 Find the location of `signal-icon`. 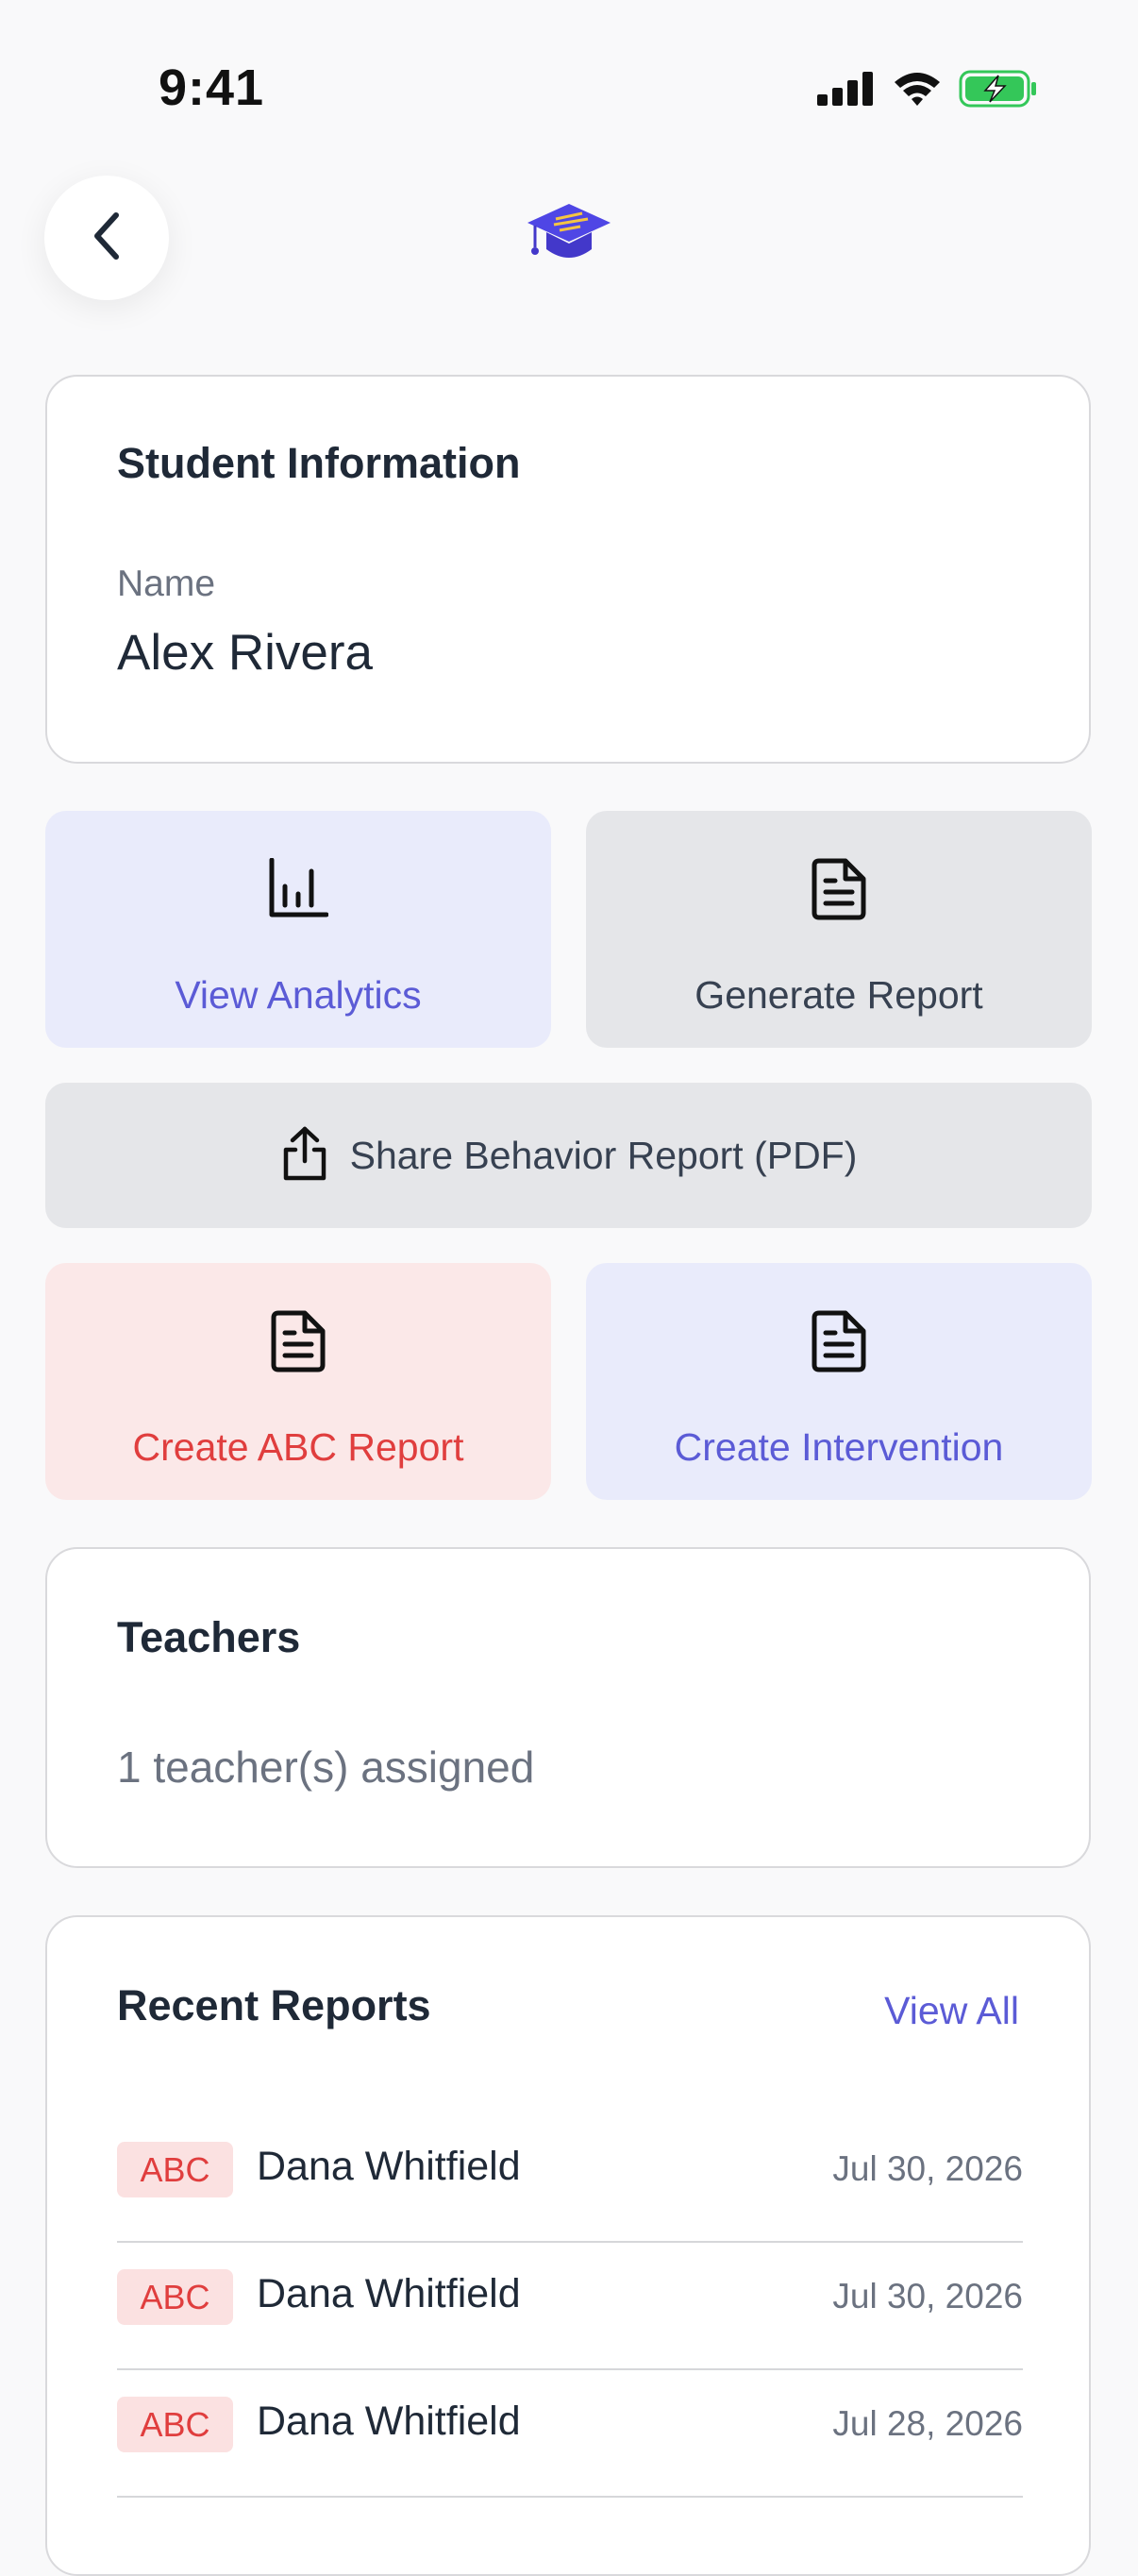

signal-icon is located at coordinates (846, 91).